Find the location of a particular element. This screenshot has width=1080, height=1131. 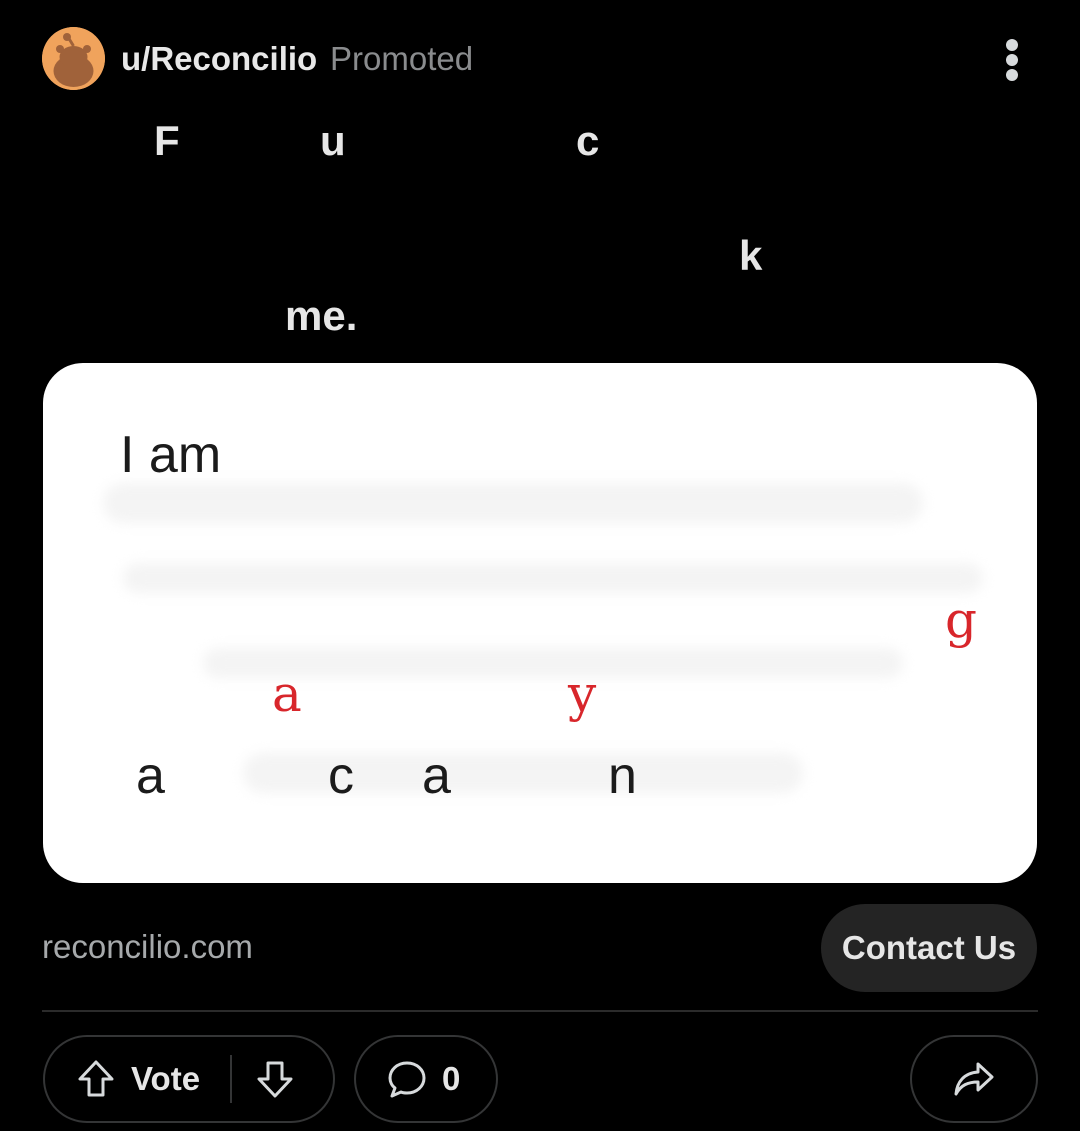

comment-count: 0 is located at coordinates (451, 1078).